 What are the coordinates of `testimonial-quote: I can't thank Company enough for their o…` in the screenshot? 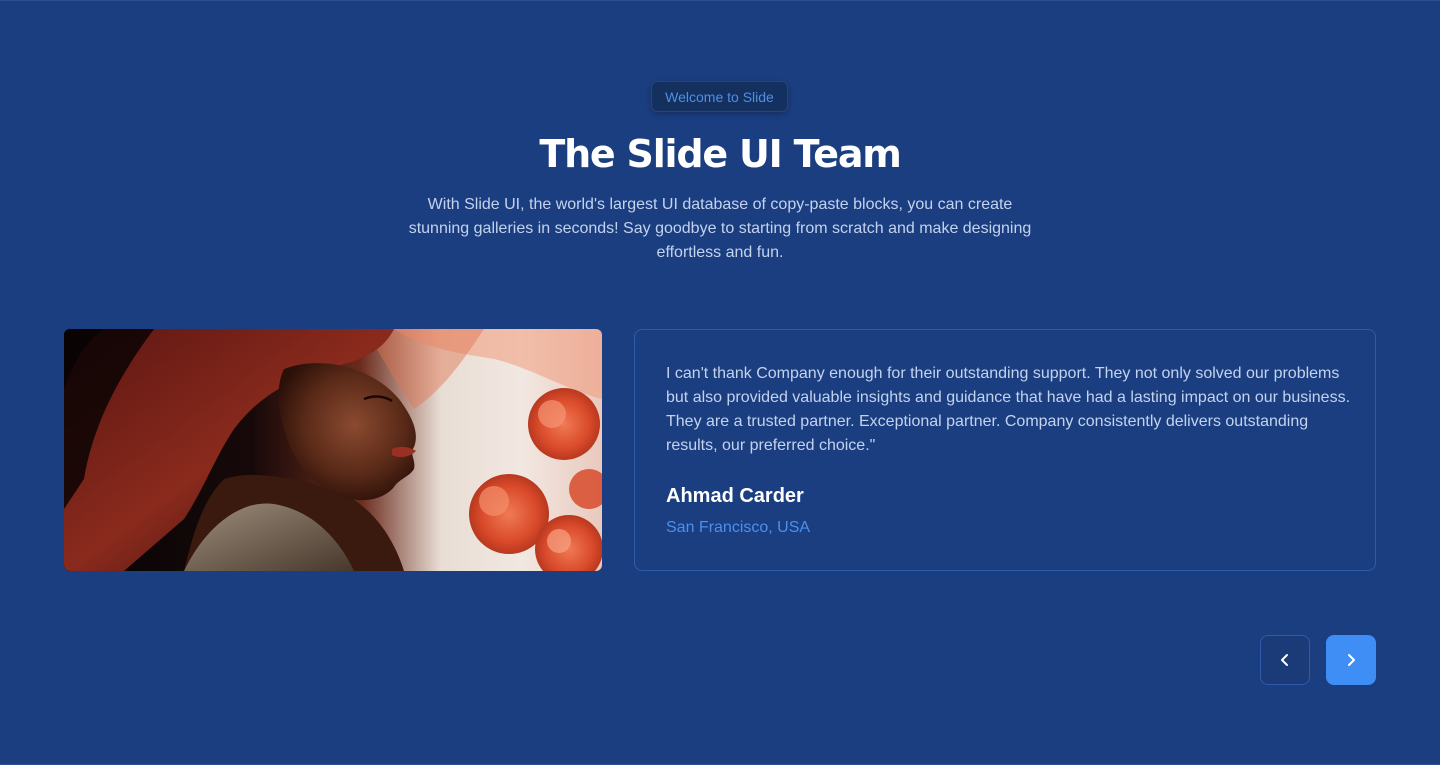 It's located at (1008, 409).